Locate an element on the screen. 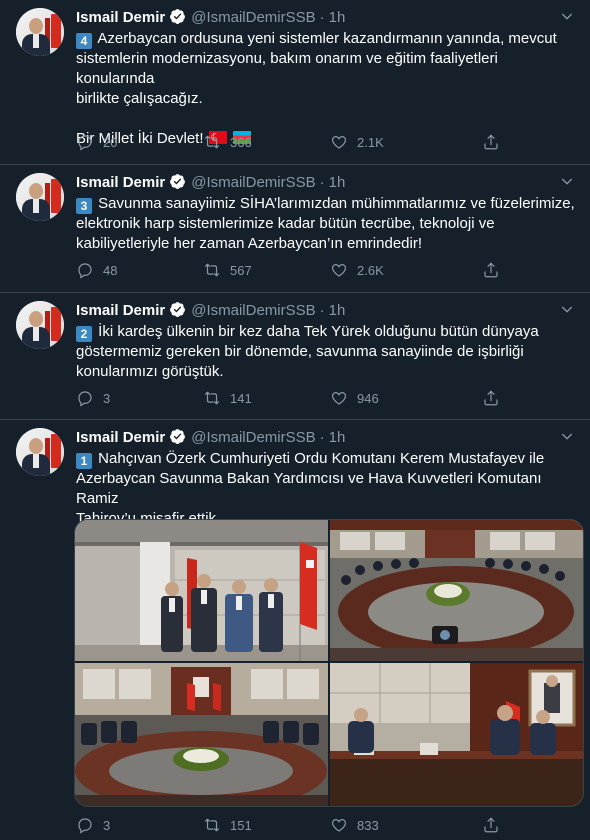 This screenshot has height=840, width=590. like-button: 946 is located at coordinates (354, 399).